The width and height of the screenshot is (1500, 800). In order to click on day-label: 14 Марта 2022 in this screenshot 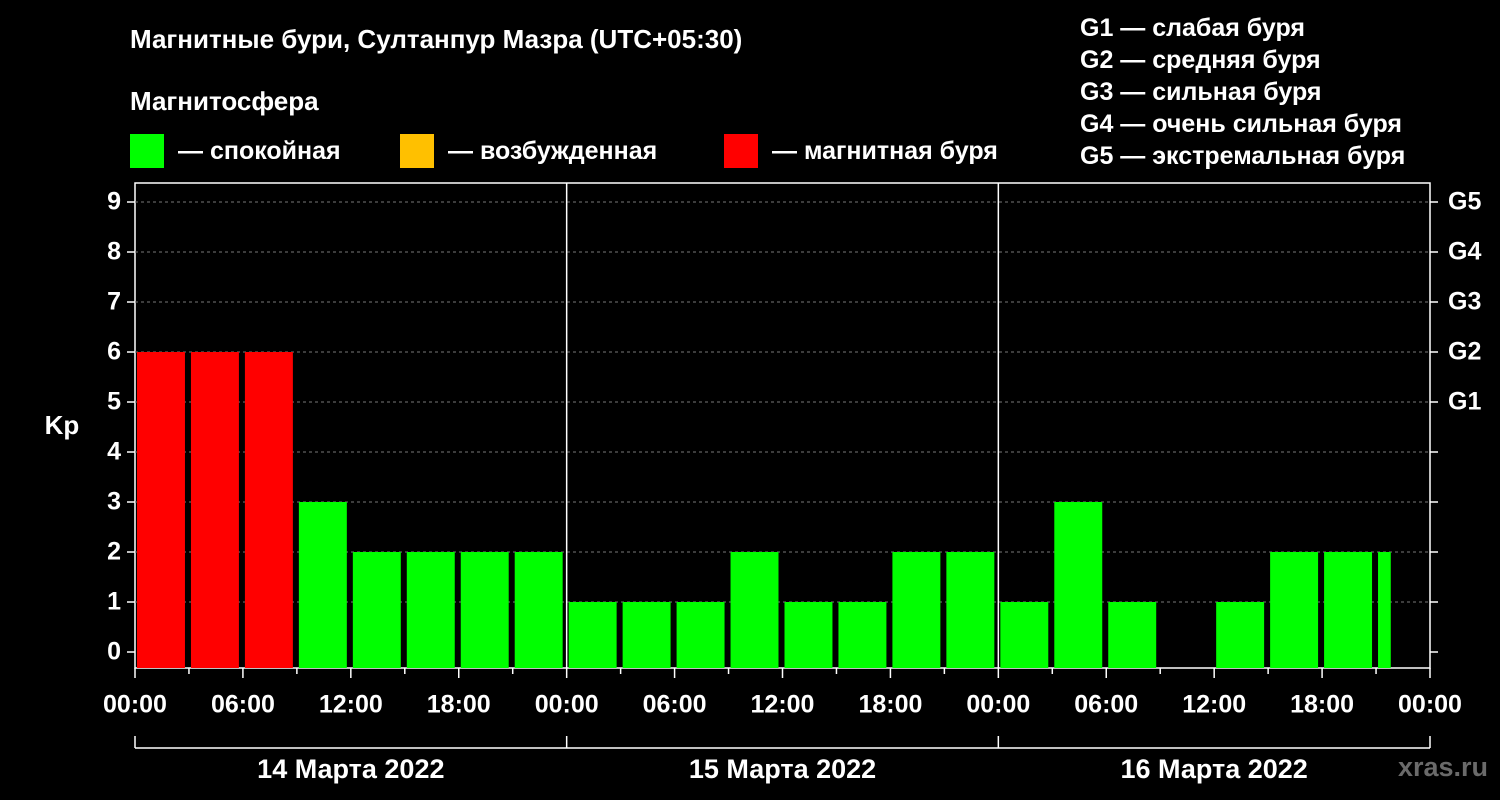, I will do `click(350, 769)`.